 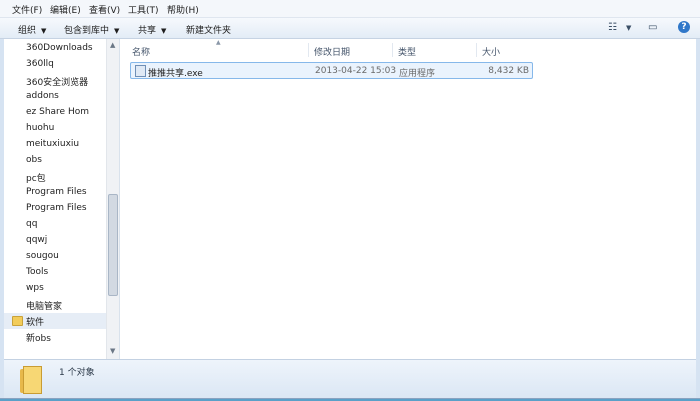 I want to click on folder-tree-label: qqwj, so click(x=37, y=240).